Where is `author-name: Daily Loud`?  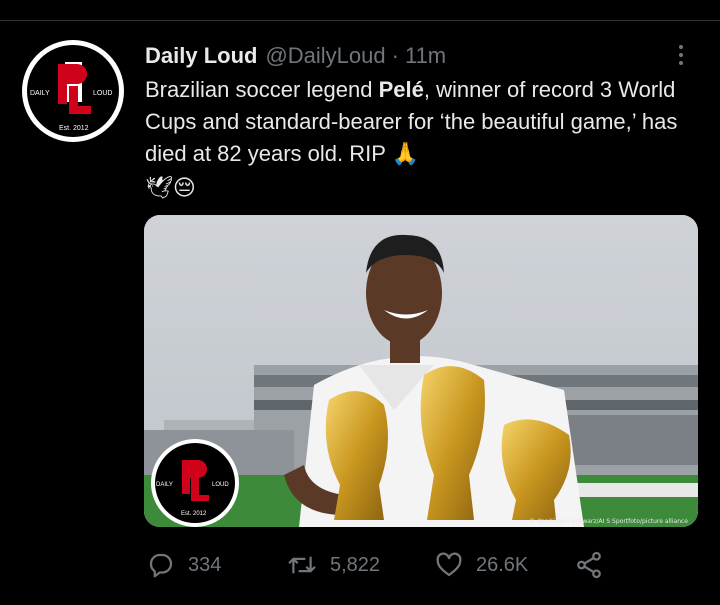
author-name: Daily Loud is located at coordinates (201, 56).